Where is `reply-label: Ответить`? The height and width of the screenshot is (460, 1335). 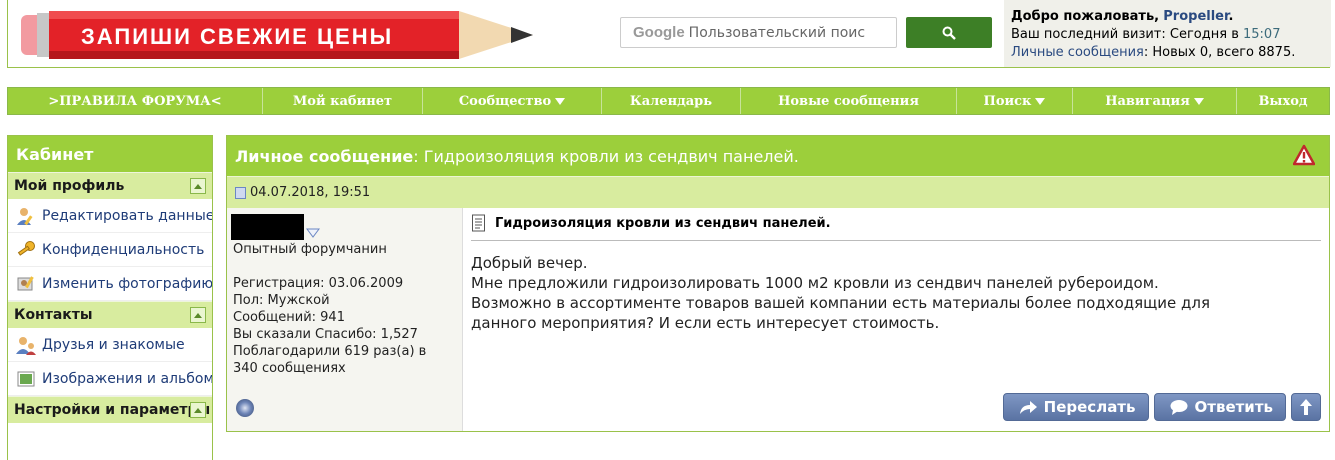 reply-label: Ответить is located at coordinates (1234, 407).